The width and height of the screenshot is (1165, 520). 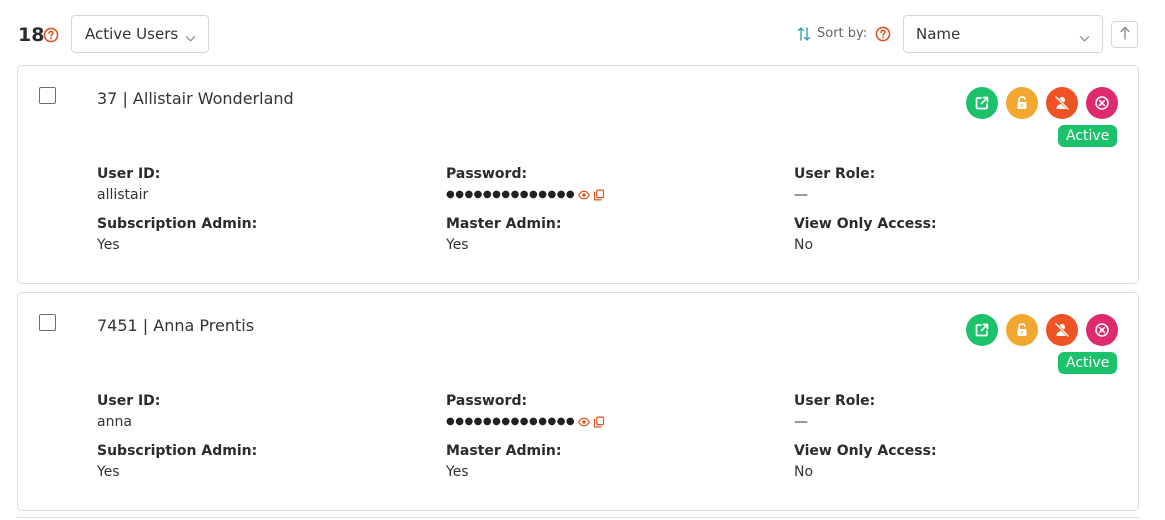 What do you see at coordinates (175, 326) in the screenshot?
I see `user-title: 7451 | Anna Prentis` at bounding box center [175, 326].